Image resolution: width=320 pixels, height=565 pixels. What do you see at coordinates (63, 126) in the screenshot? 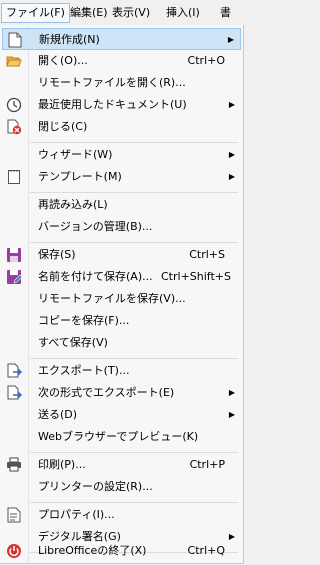
I see `menu-item-label: 閉じる(C)` at bounding box center [63, 126].